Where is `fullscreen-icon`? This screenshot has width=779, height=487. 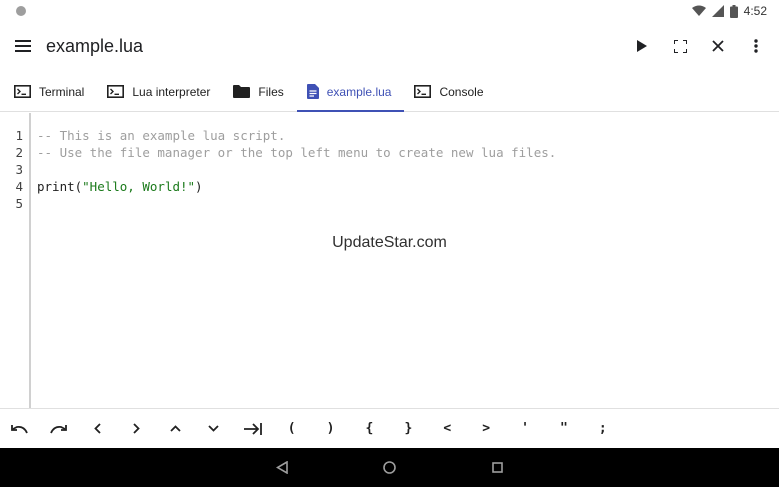
fullscreen-icon is located at coordinates (680, 46).